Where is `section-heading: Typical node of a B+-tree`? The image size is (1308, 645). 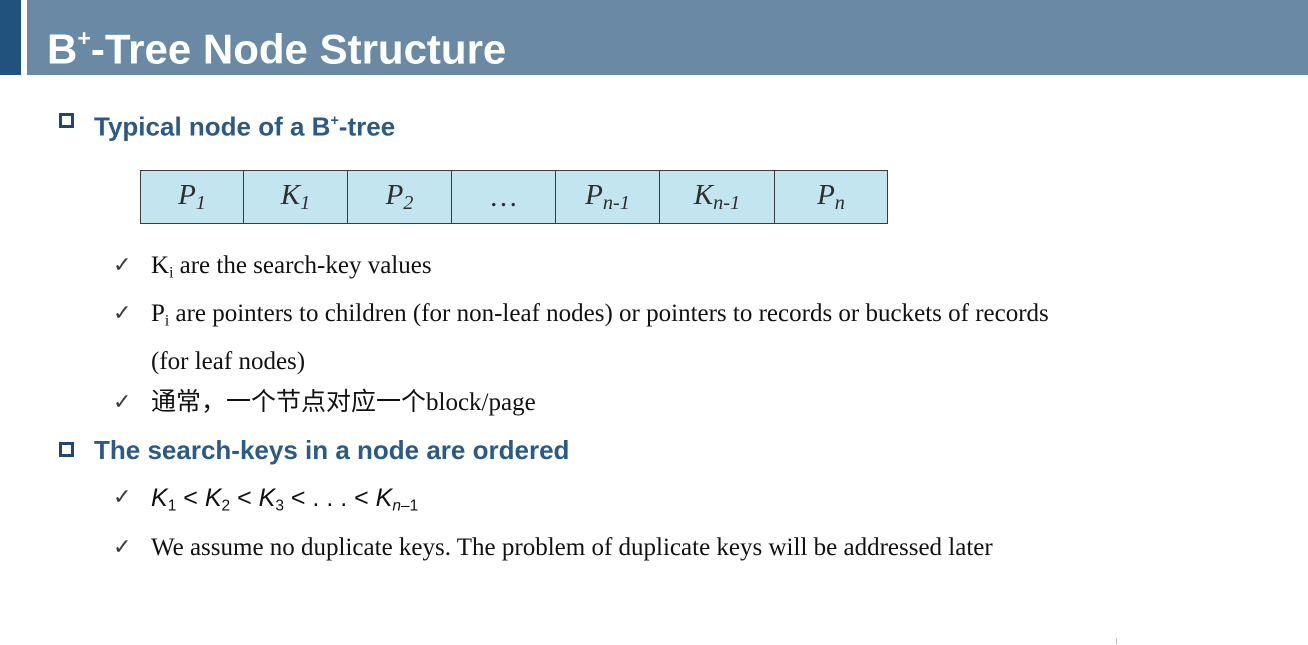
section-heading: Typical node of a B+-tree is located at coordinates (244, 124).